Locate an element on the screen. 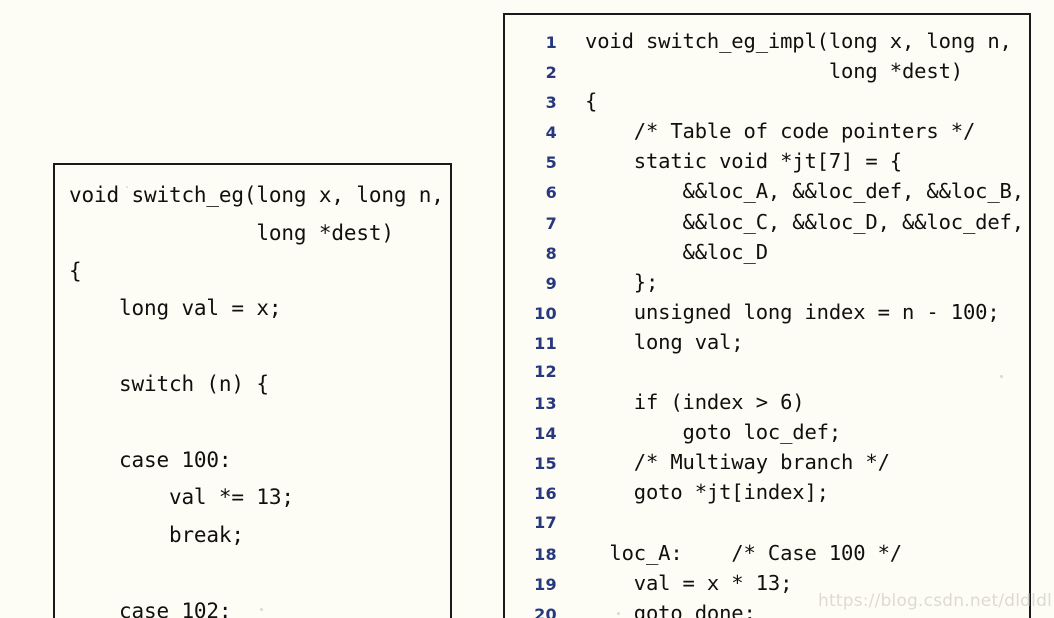 This screenshot has height=618, width=1054. code-line: long val = x; is located at coordinates (259, 309).